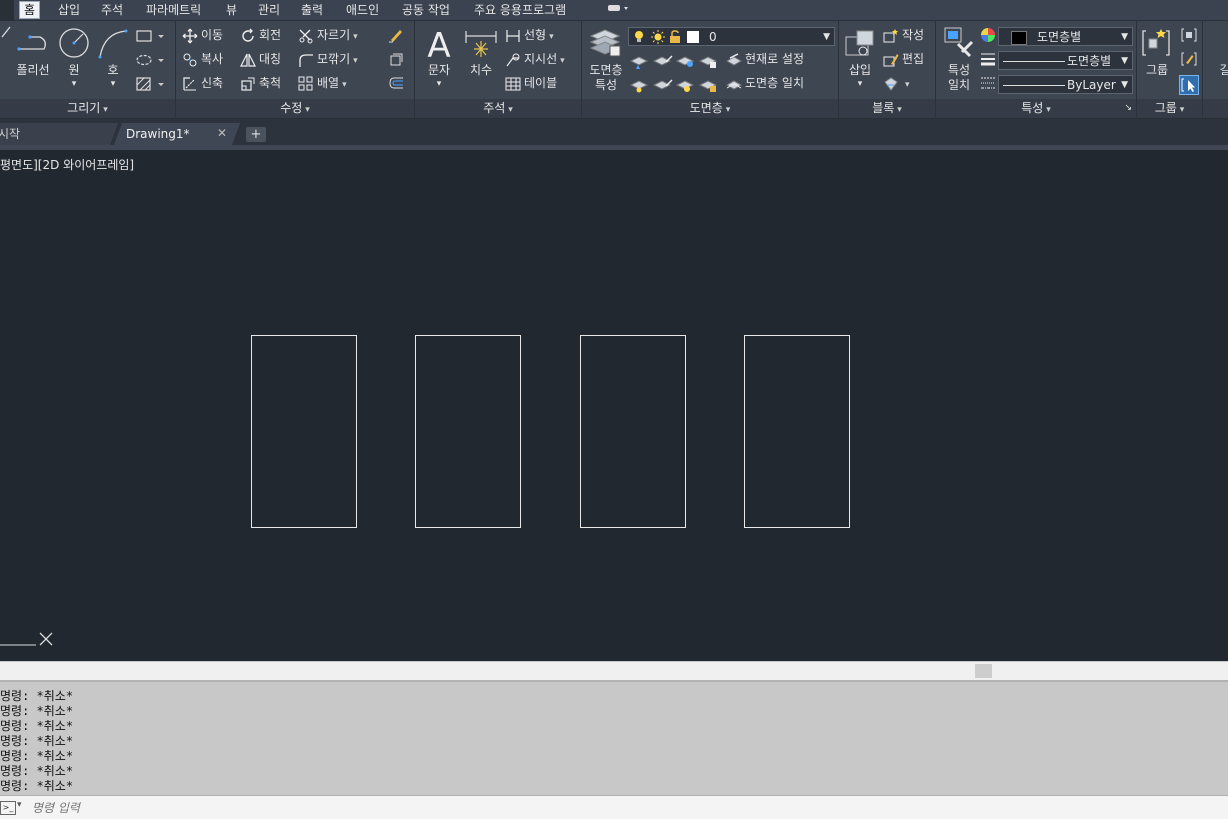  I want to click on panel-draw-expand-icon: ▾, so click(105, 110).